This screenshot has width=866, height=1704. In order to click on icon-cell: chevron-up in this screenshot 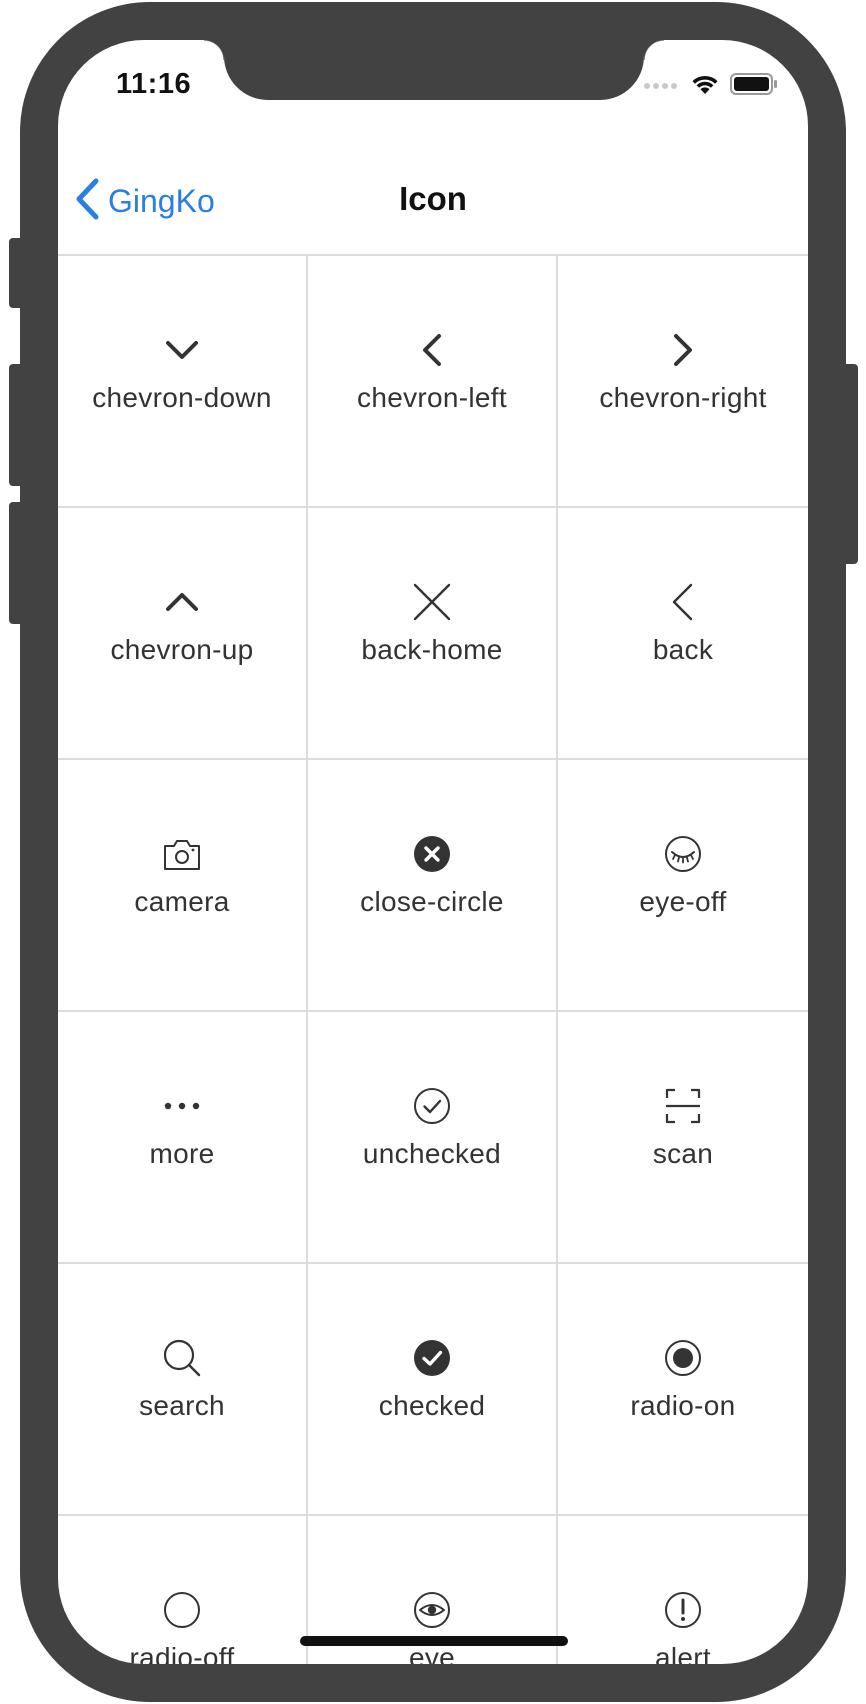, I will do `click(183, 634)`.